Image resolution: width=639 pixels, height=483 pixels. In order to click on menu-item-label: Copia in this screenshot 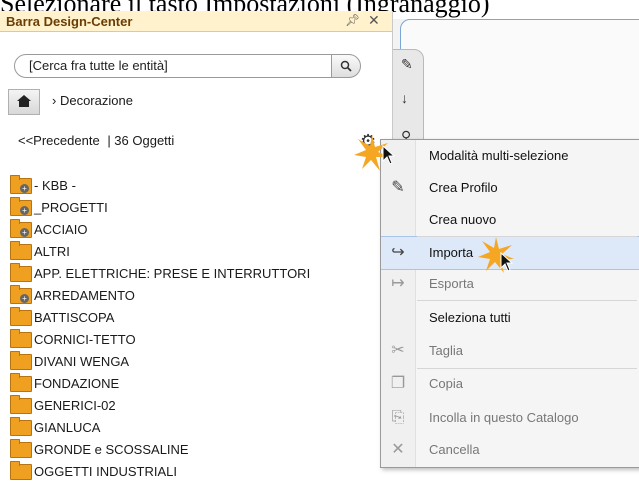, I will do `click(446, 383)`.